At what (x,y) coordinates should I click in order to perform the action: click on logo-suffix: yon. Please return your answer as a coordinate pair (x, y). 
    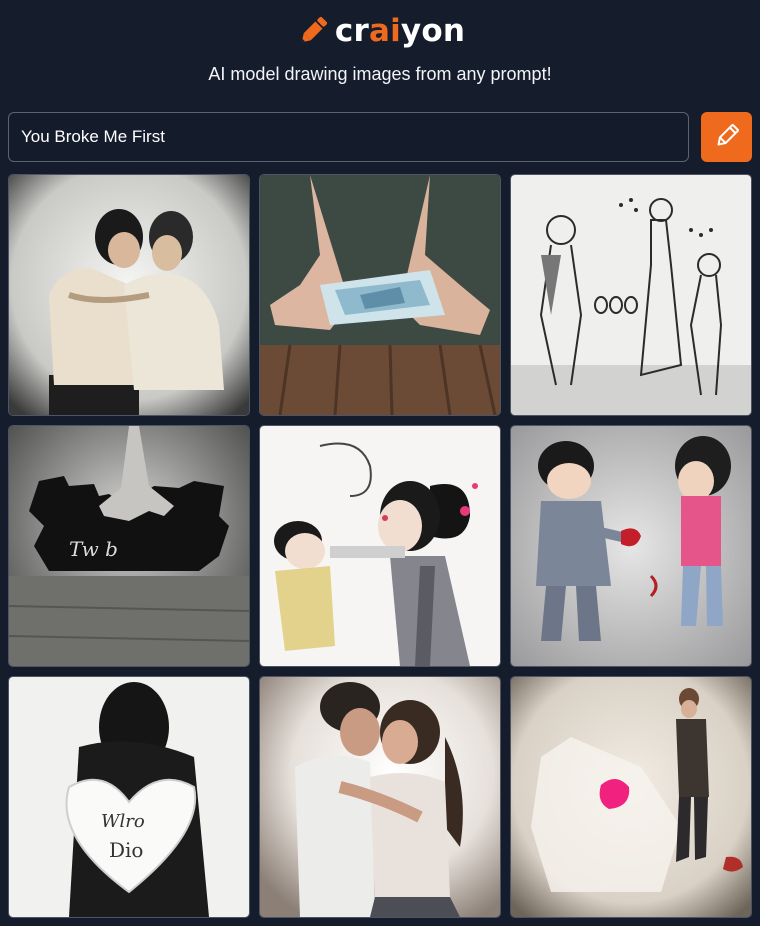
    Looking at the image, I should click on (433, 31).